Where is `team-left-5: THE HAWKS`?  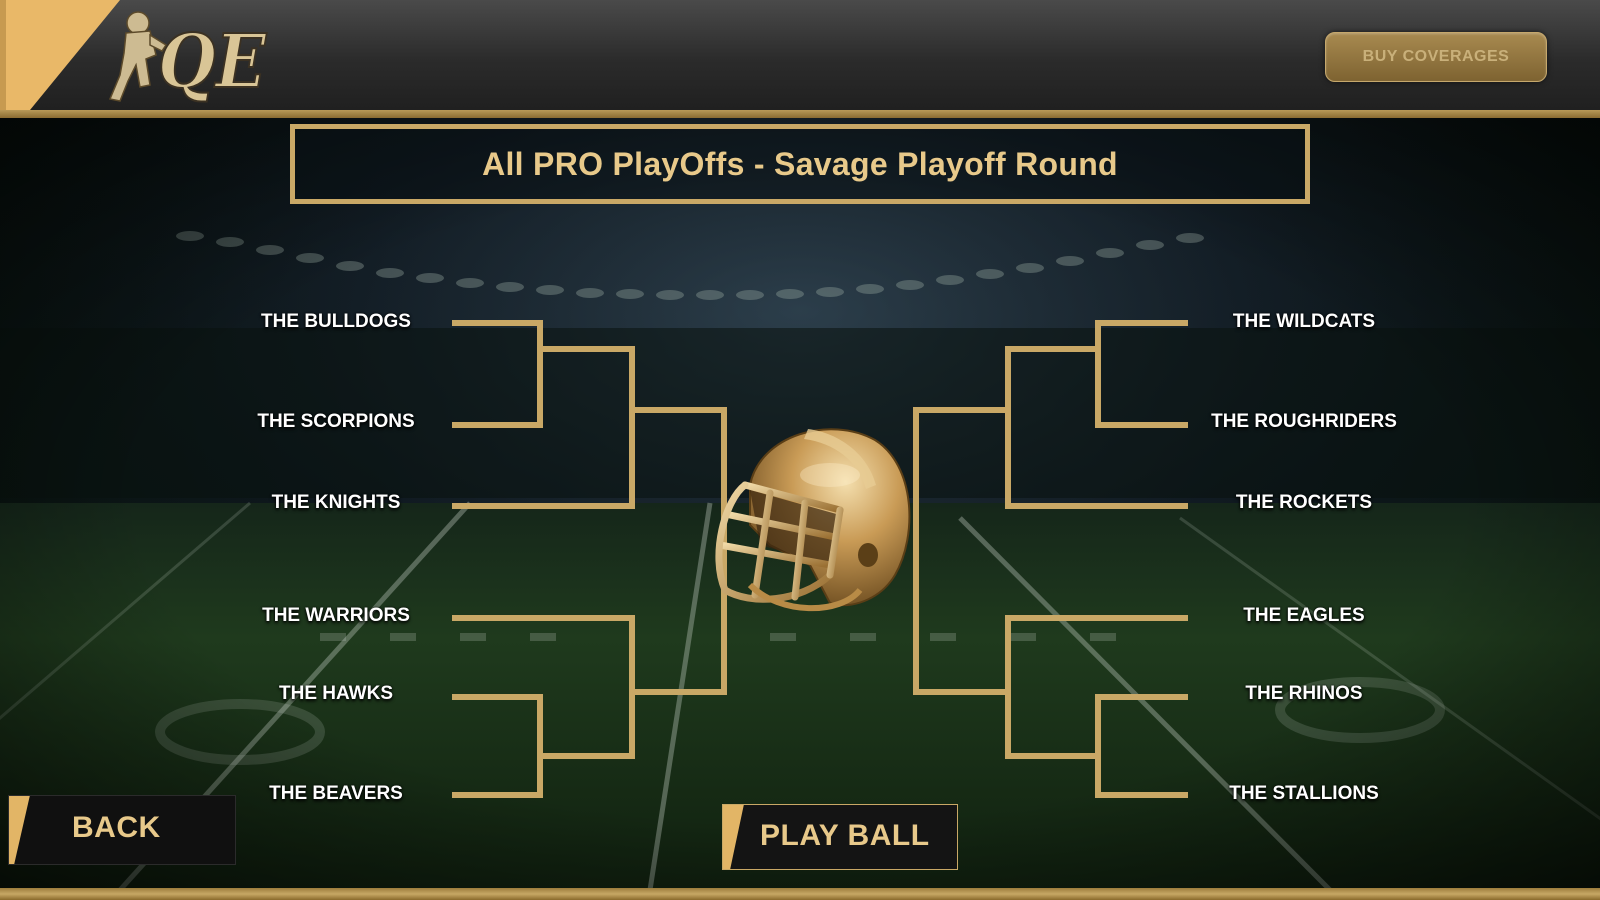
team-left-5: THE HAWKS is located at coordinates (336, 694).